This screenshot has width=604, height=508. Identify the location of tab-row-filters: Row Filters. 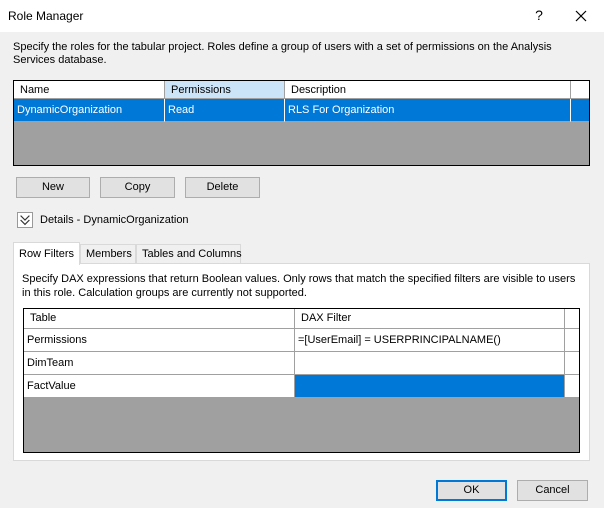
(46, 253).